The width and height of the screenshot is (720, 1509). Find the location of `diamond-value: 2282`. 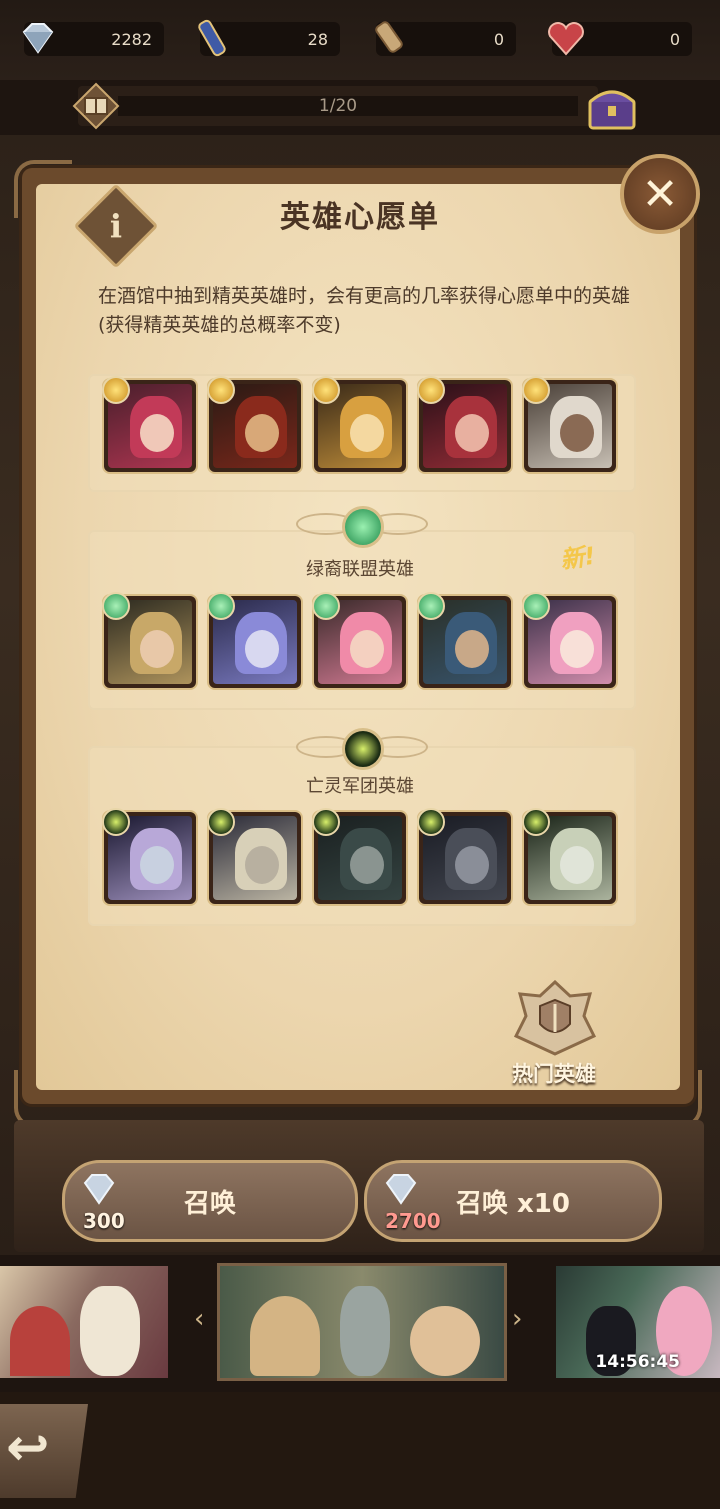

diamond-value: 2282 is located at coordinates (131, 39).